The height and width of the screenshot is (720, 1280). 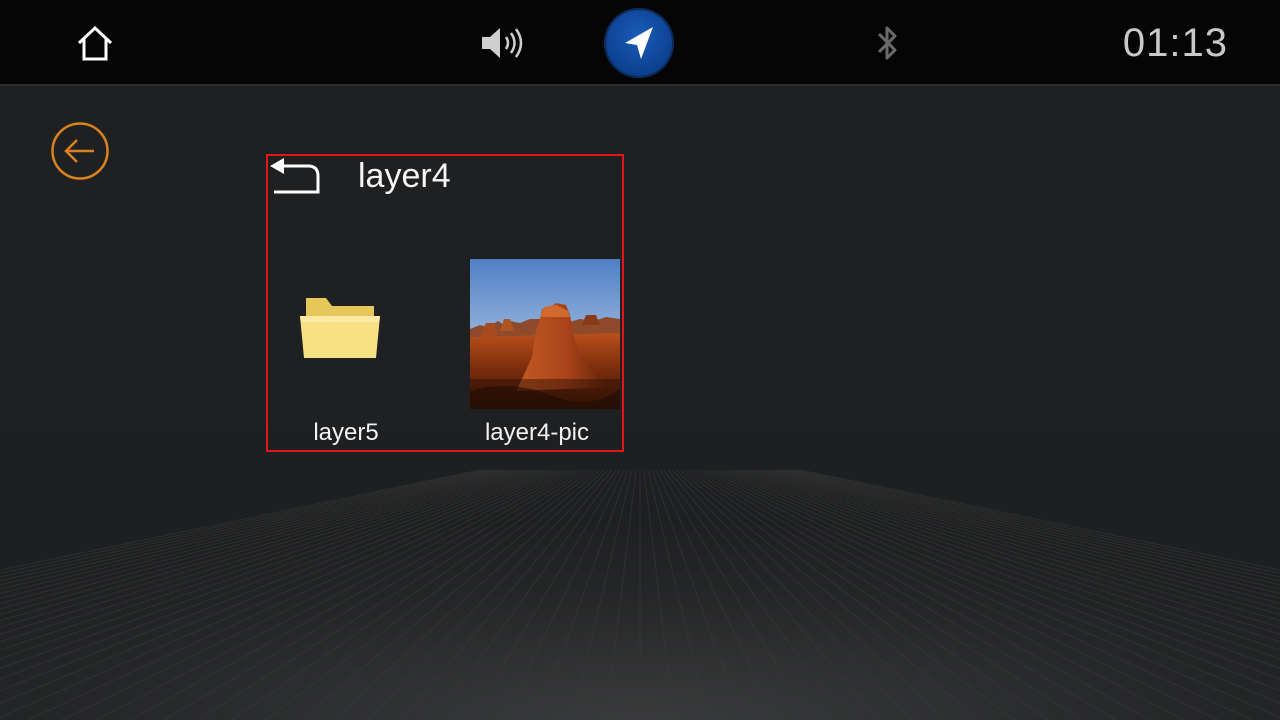 I want to click on bluetooth-button, so click(x=888, y=43).